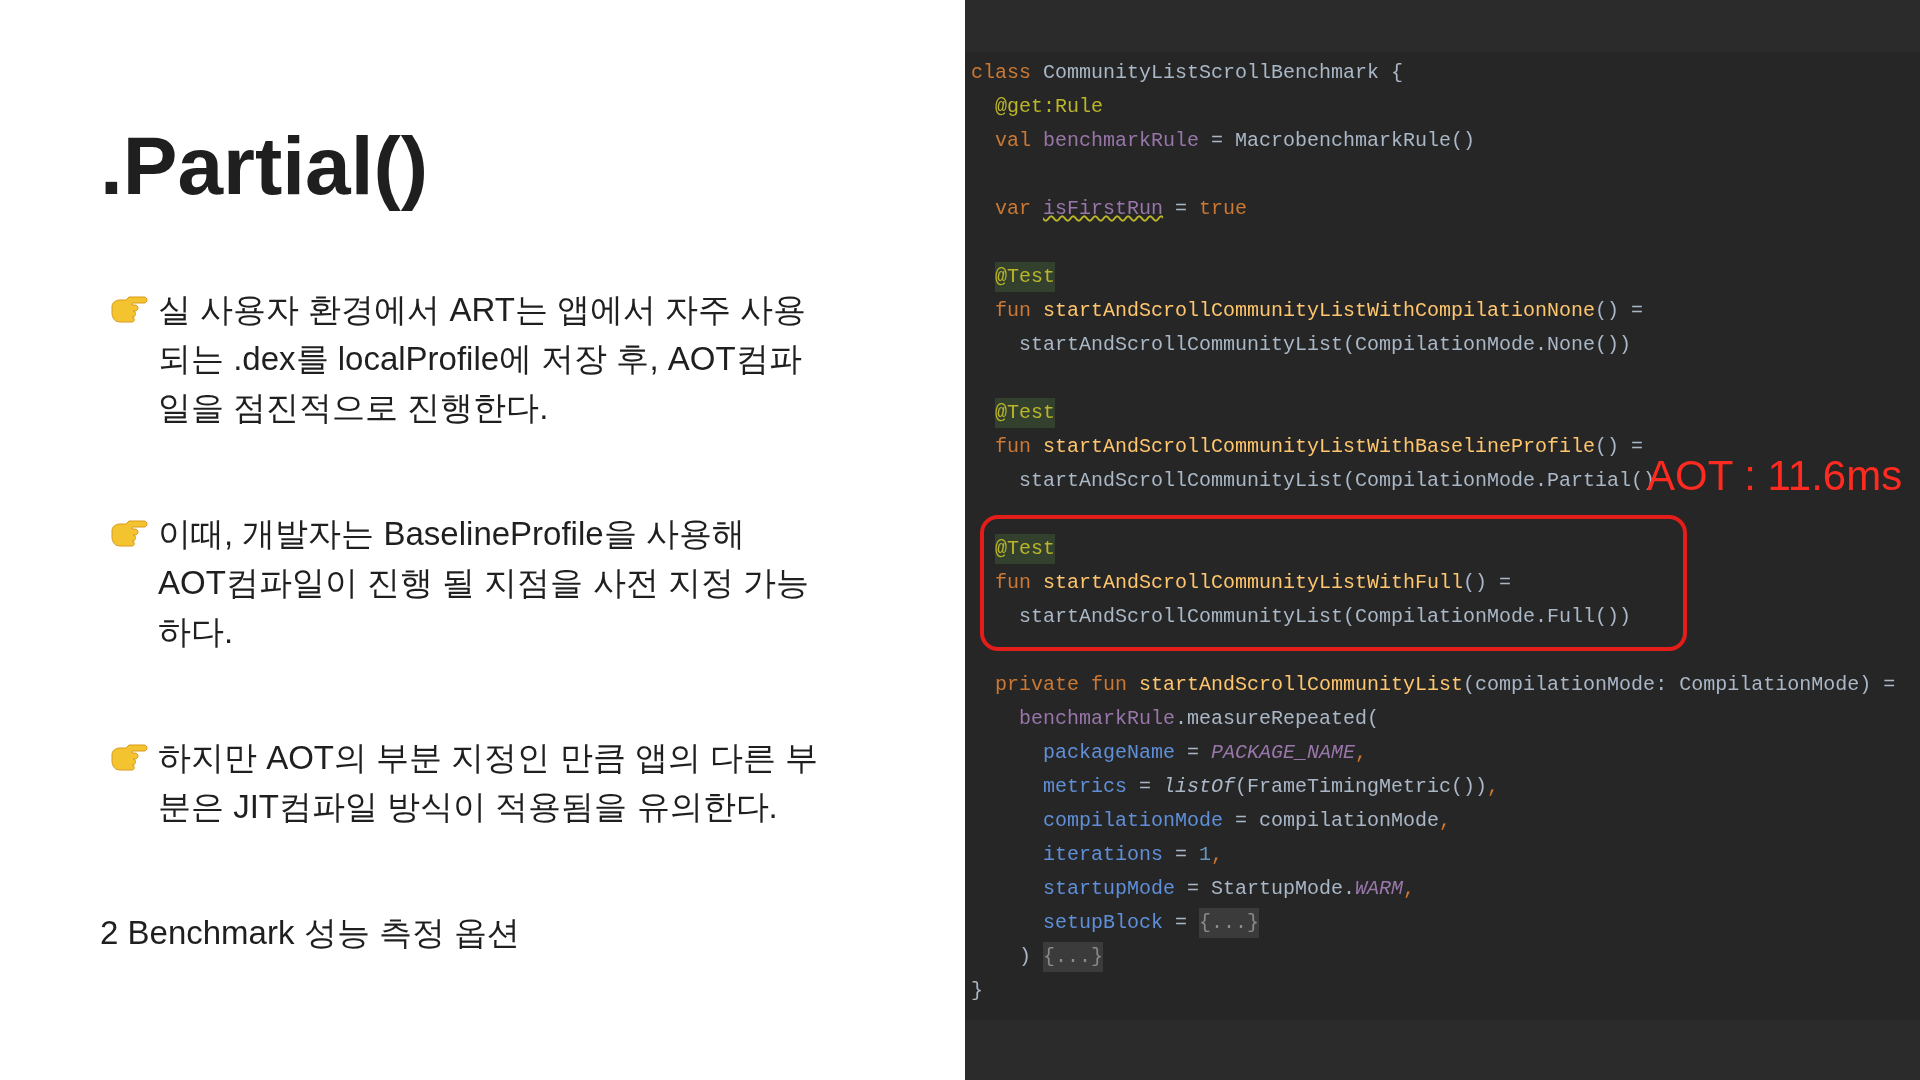 The image size is (1920, 1080). Describe the element at coordinates (1103, 855) in the screenshot. I see `argument-name: iterations` at that location.